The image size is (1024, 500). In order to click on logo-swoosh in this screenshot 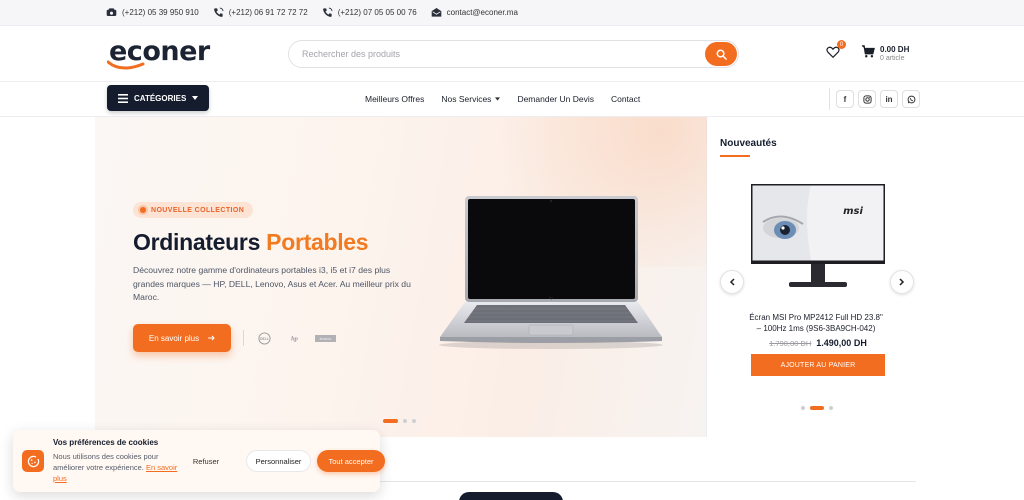, I will do `click(126, 65)`.